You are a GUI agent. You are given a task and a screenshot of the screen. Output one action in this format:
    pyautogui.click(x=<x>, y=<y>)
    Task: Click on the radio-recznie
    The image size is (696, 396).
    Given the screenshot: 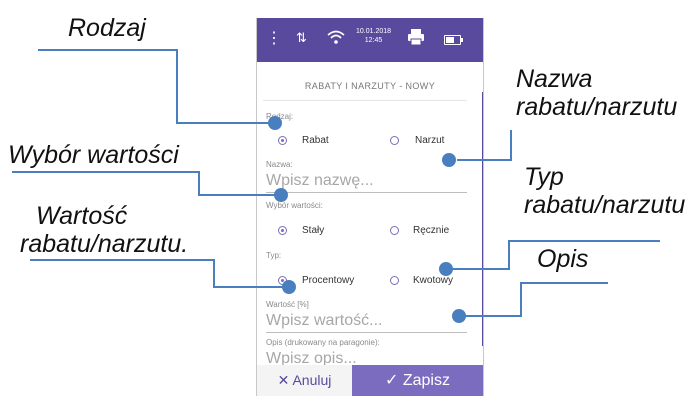 What is the action you would take?
    pyautogui.click(x=394, y=230)
    